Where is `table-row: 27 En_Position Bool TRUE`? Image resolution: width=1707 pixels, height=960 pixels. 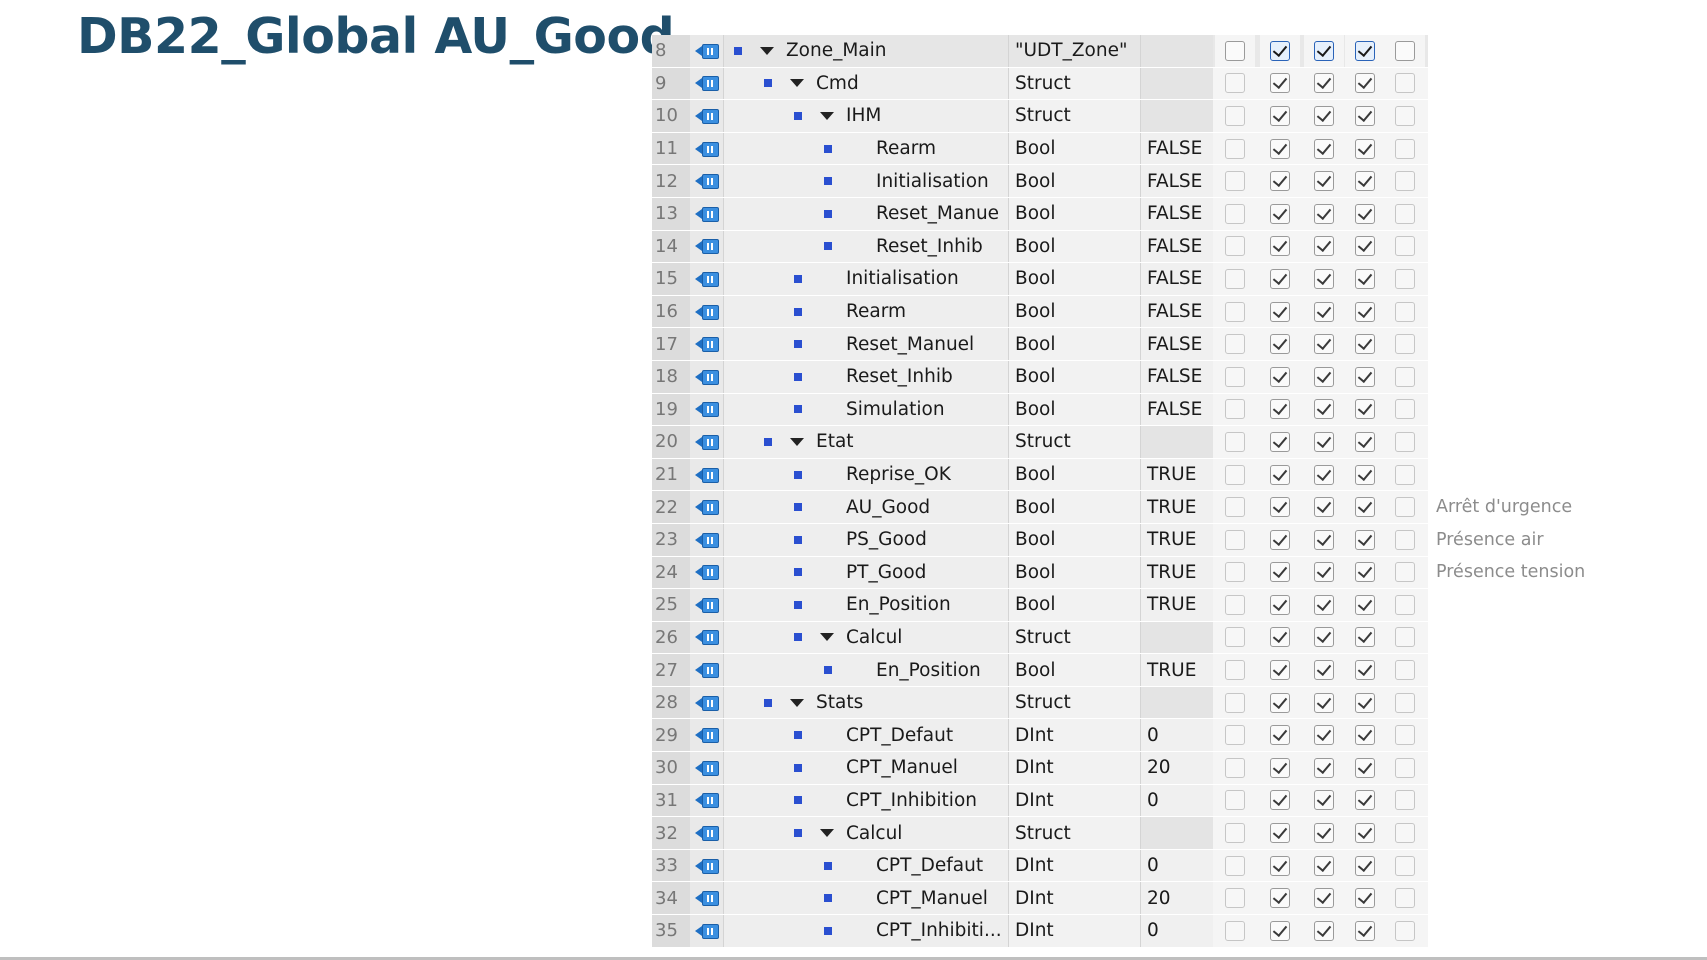 table-row: 27 En_Position Bool TRUE is located at coordinates (1125, 670).